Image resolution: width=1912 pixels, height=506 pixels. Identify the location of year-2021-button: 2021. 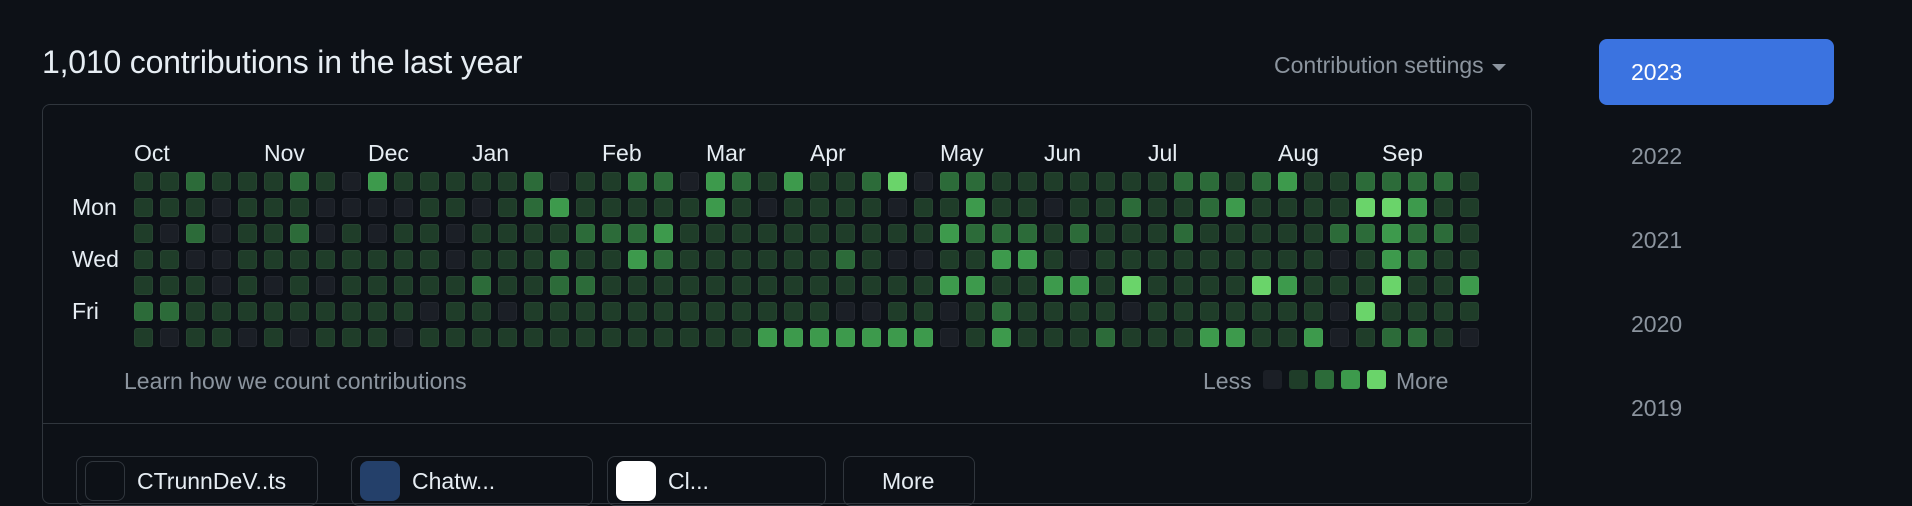
(1716, 240).